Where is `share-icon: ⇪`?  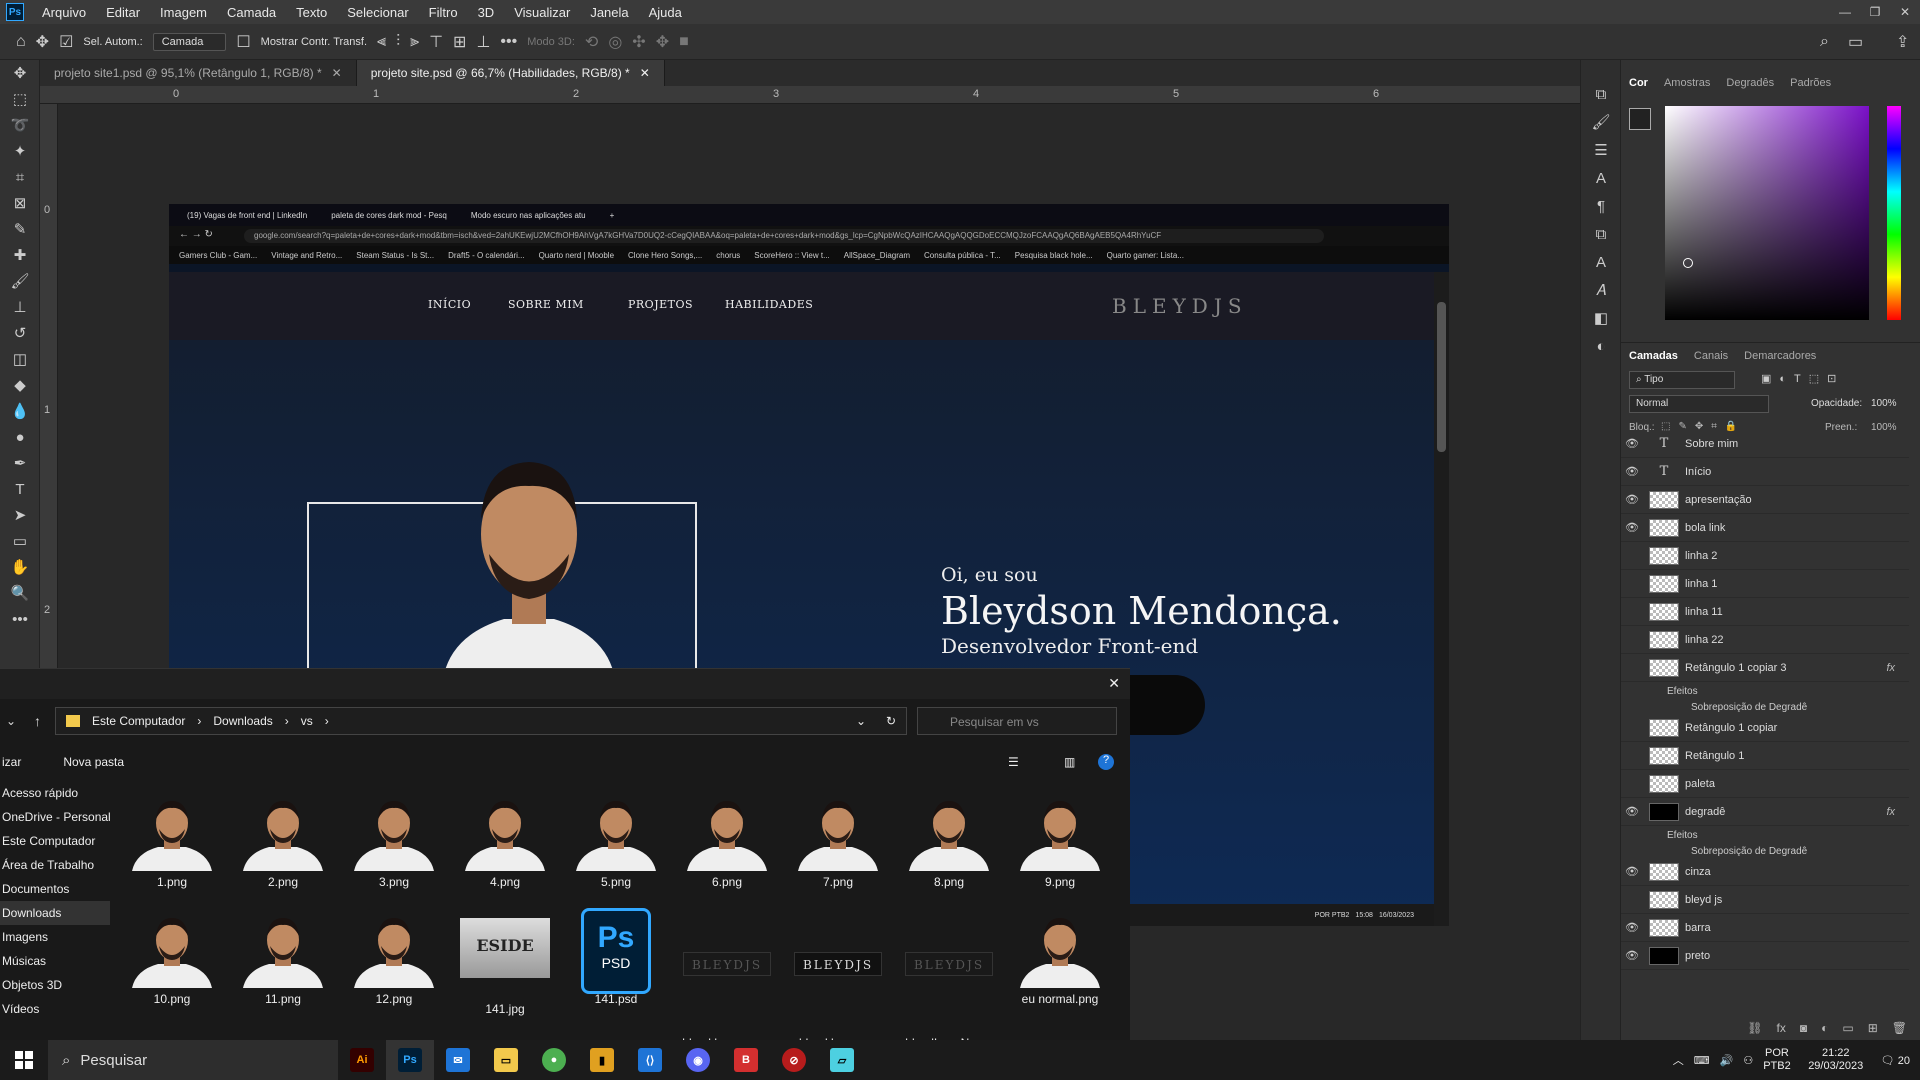
share-icon: ⇪ is located at coordinates (1902, 42).